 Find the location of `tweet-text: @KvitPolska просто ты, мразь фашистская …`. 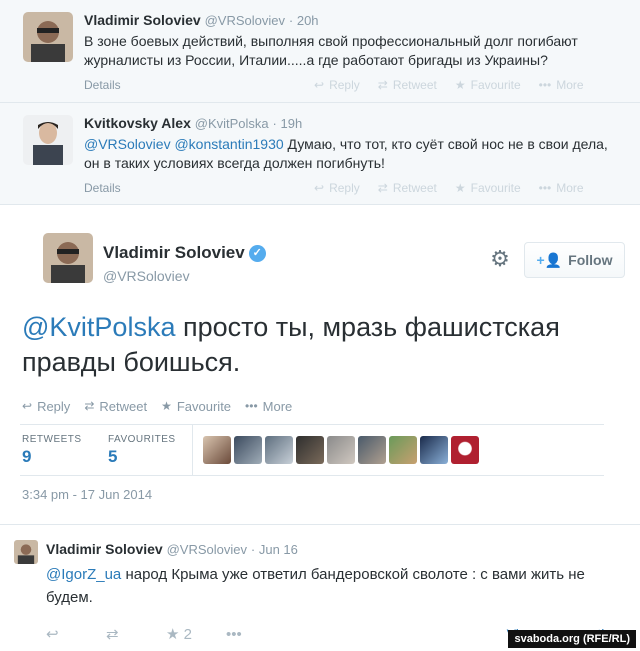

tweet-text: @KvitPolska просто ты, мразь фашистская … is located at coordinates (320, 345).